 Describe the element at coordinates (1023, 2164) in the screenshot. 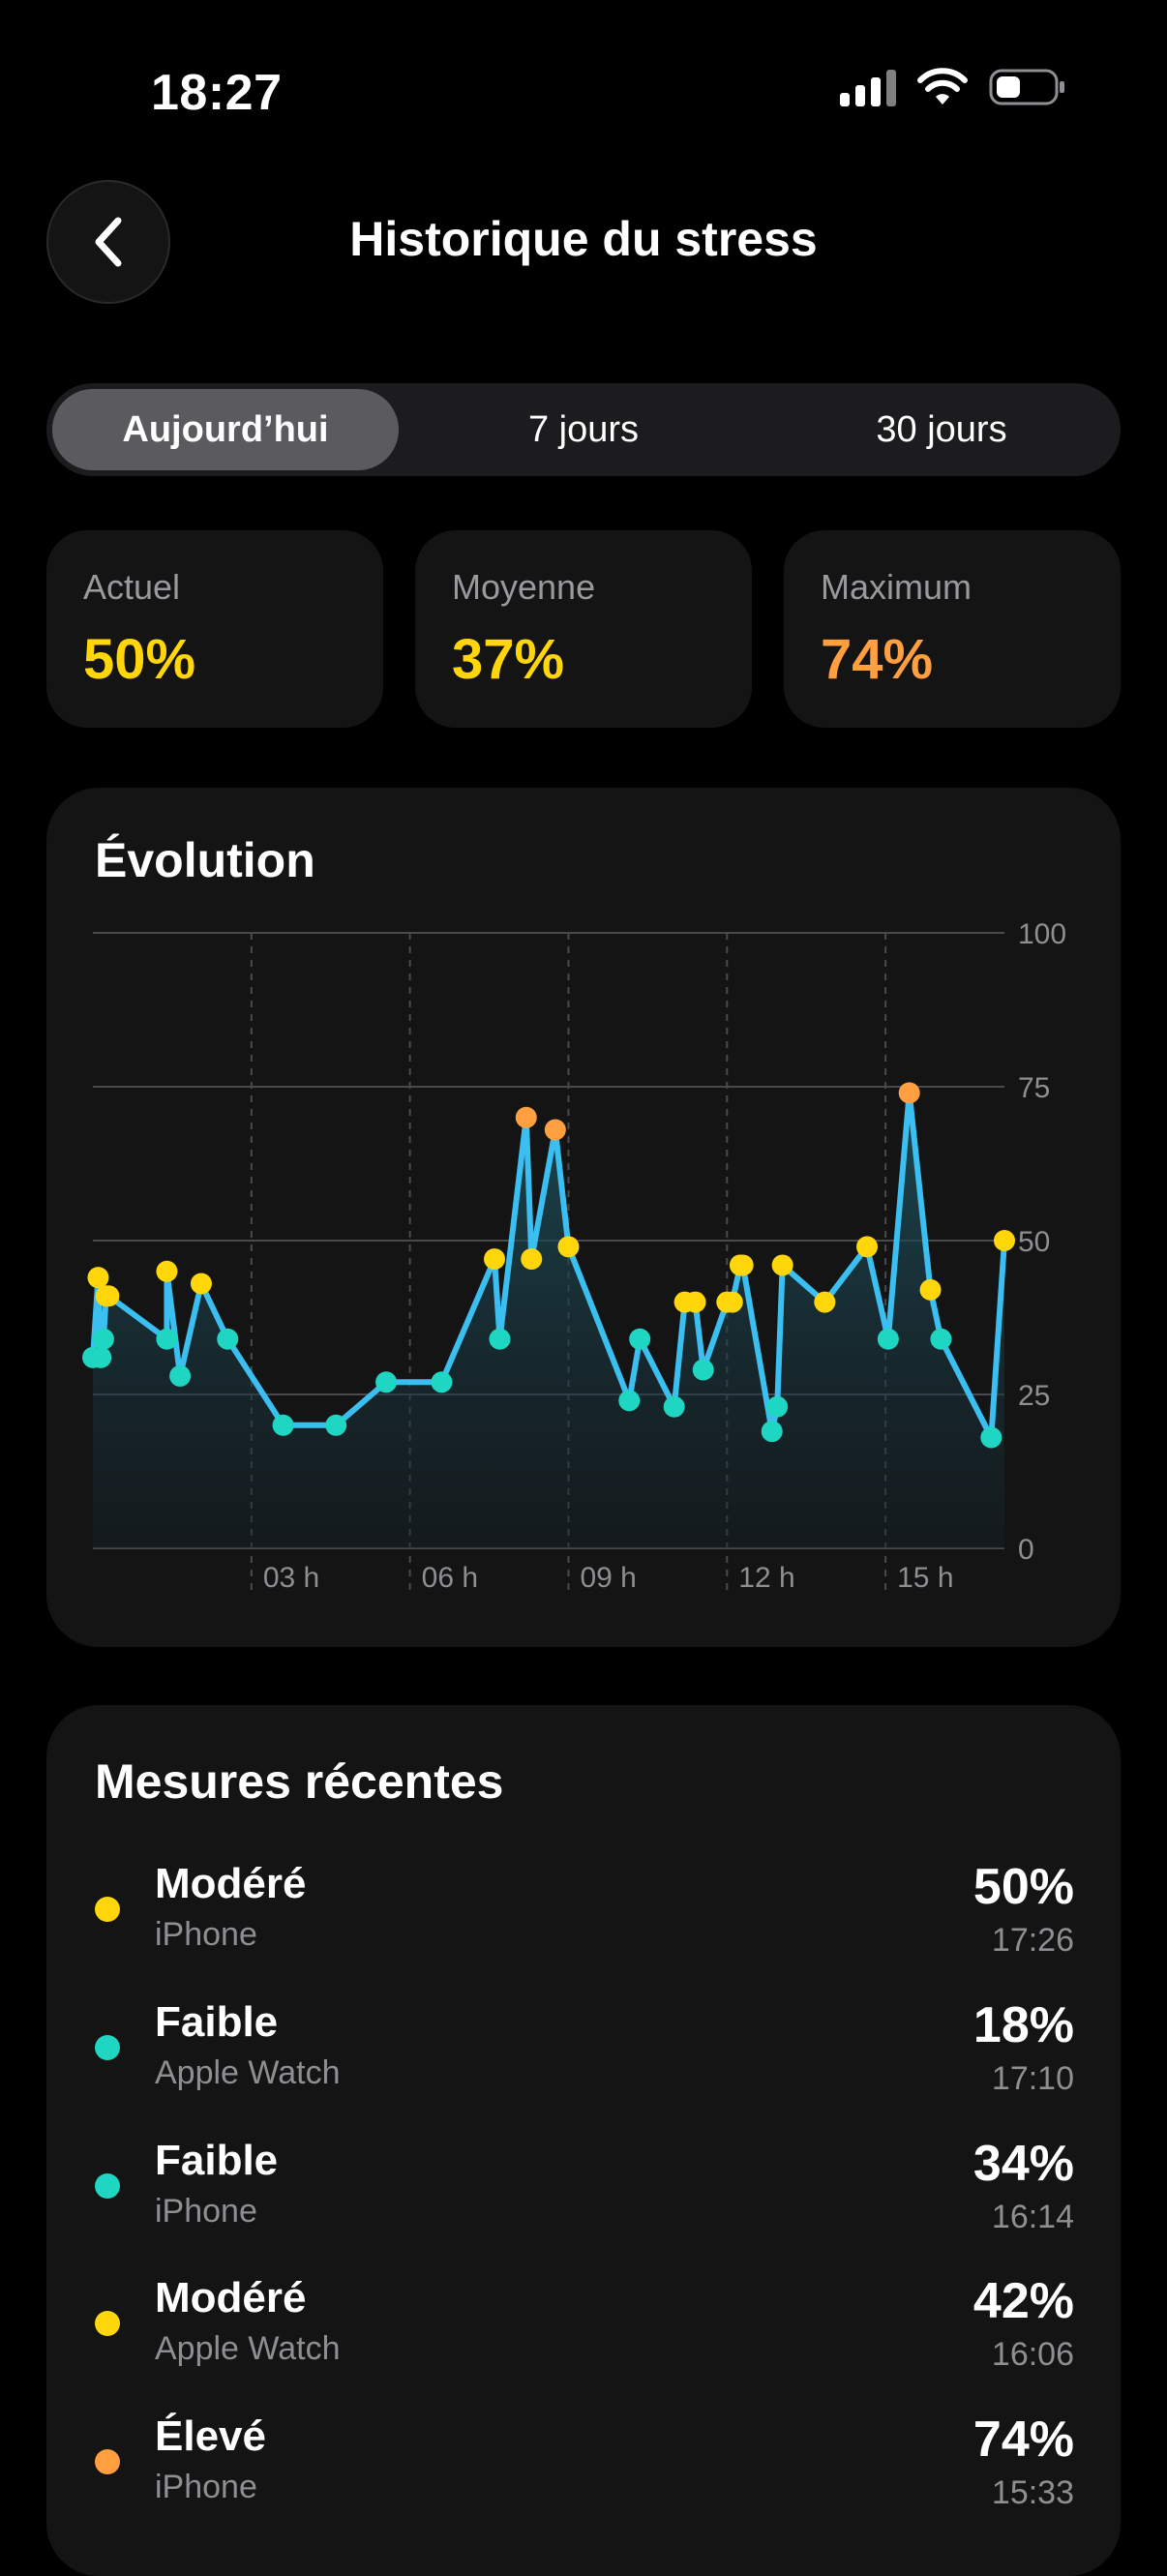

I see `measurement-value: 34%` at that location.